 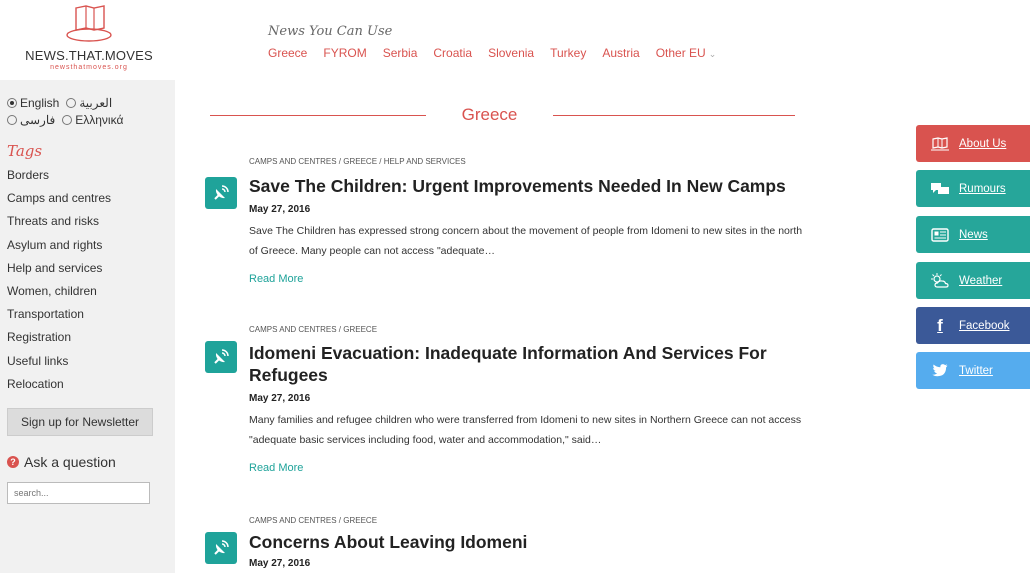 I want to click on question-icon: ?, so click(x=13, y=461).